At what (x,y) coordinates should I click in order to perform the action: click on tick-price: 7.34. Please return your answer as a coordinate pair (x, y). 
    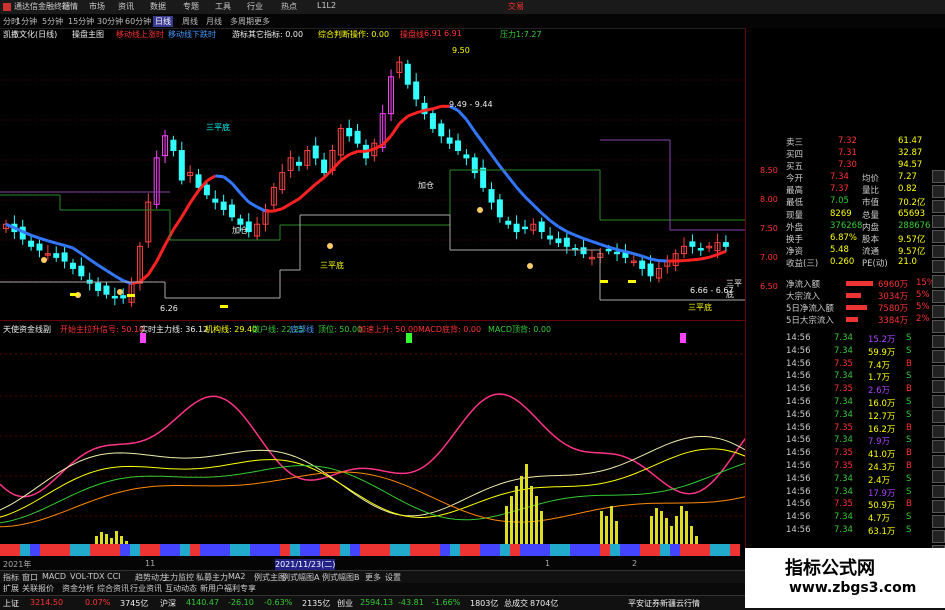
    Looking at the image, I should click on (843, 415).